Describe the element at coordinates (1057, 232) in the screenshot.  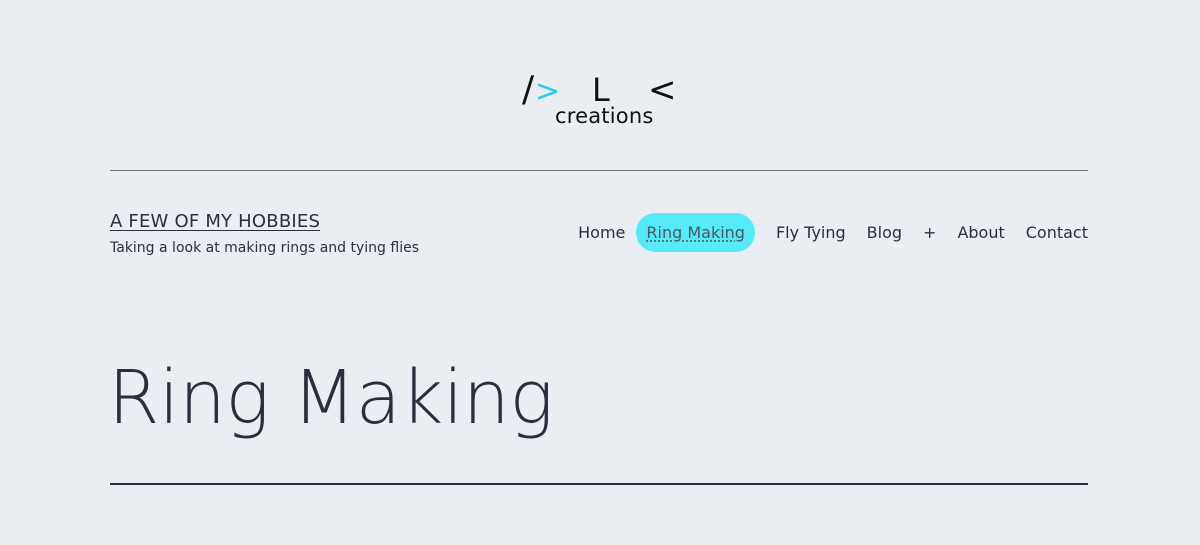
I see `nav-item-contact: Contact` at that location.